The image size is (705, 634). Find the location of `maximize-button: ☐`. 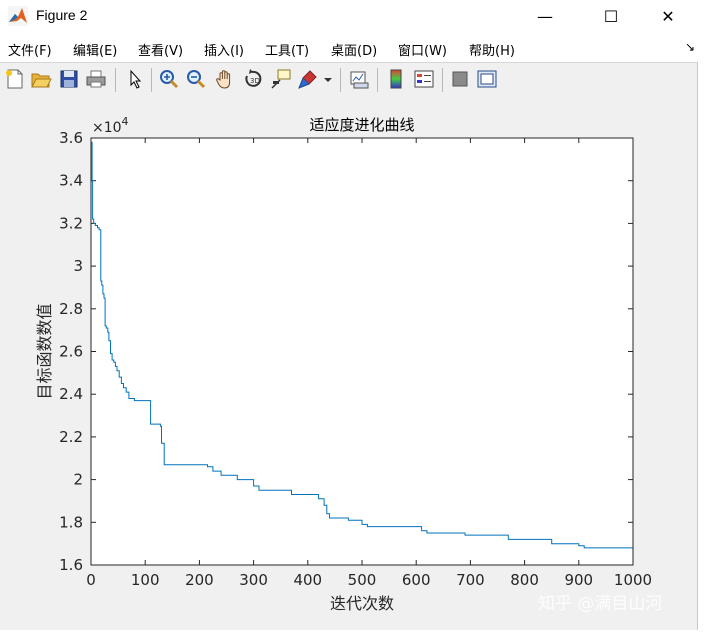

maximize-button: ☐ is located at coordinates (611, 16).